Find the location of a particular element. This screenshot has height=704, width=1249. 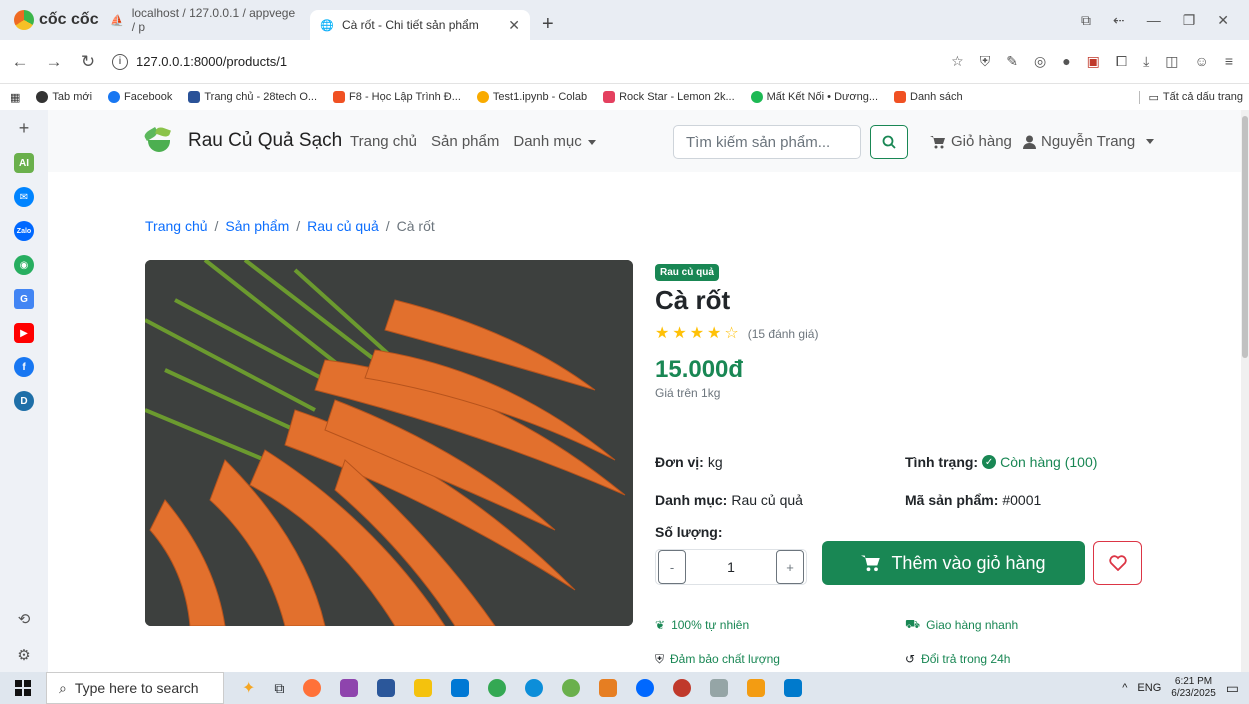

wishlist-button is located at coordinates (1117, 563).